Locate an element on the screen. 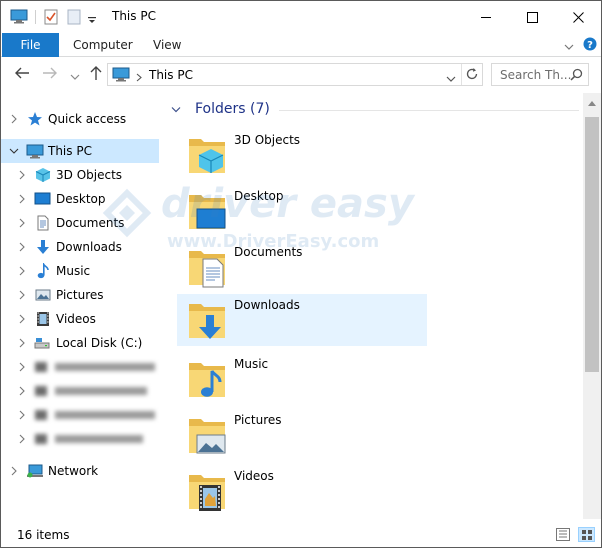 The width and height of the screenshot is (602, 548). details-view-icon is located at coordinates (563, 536).